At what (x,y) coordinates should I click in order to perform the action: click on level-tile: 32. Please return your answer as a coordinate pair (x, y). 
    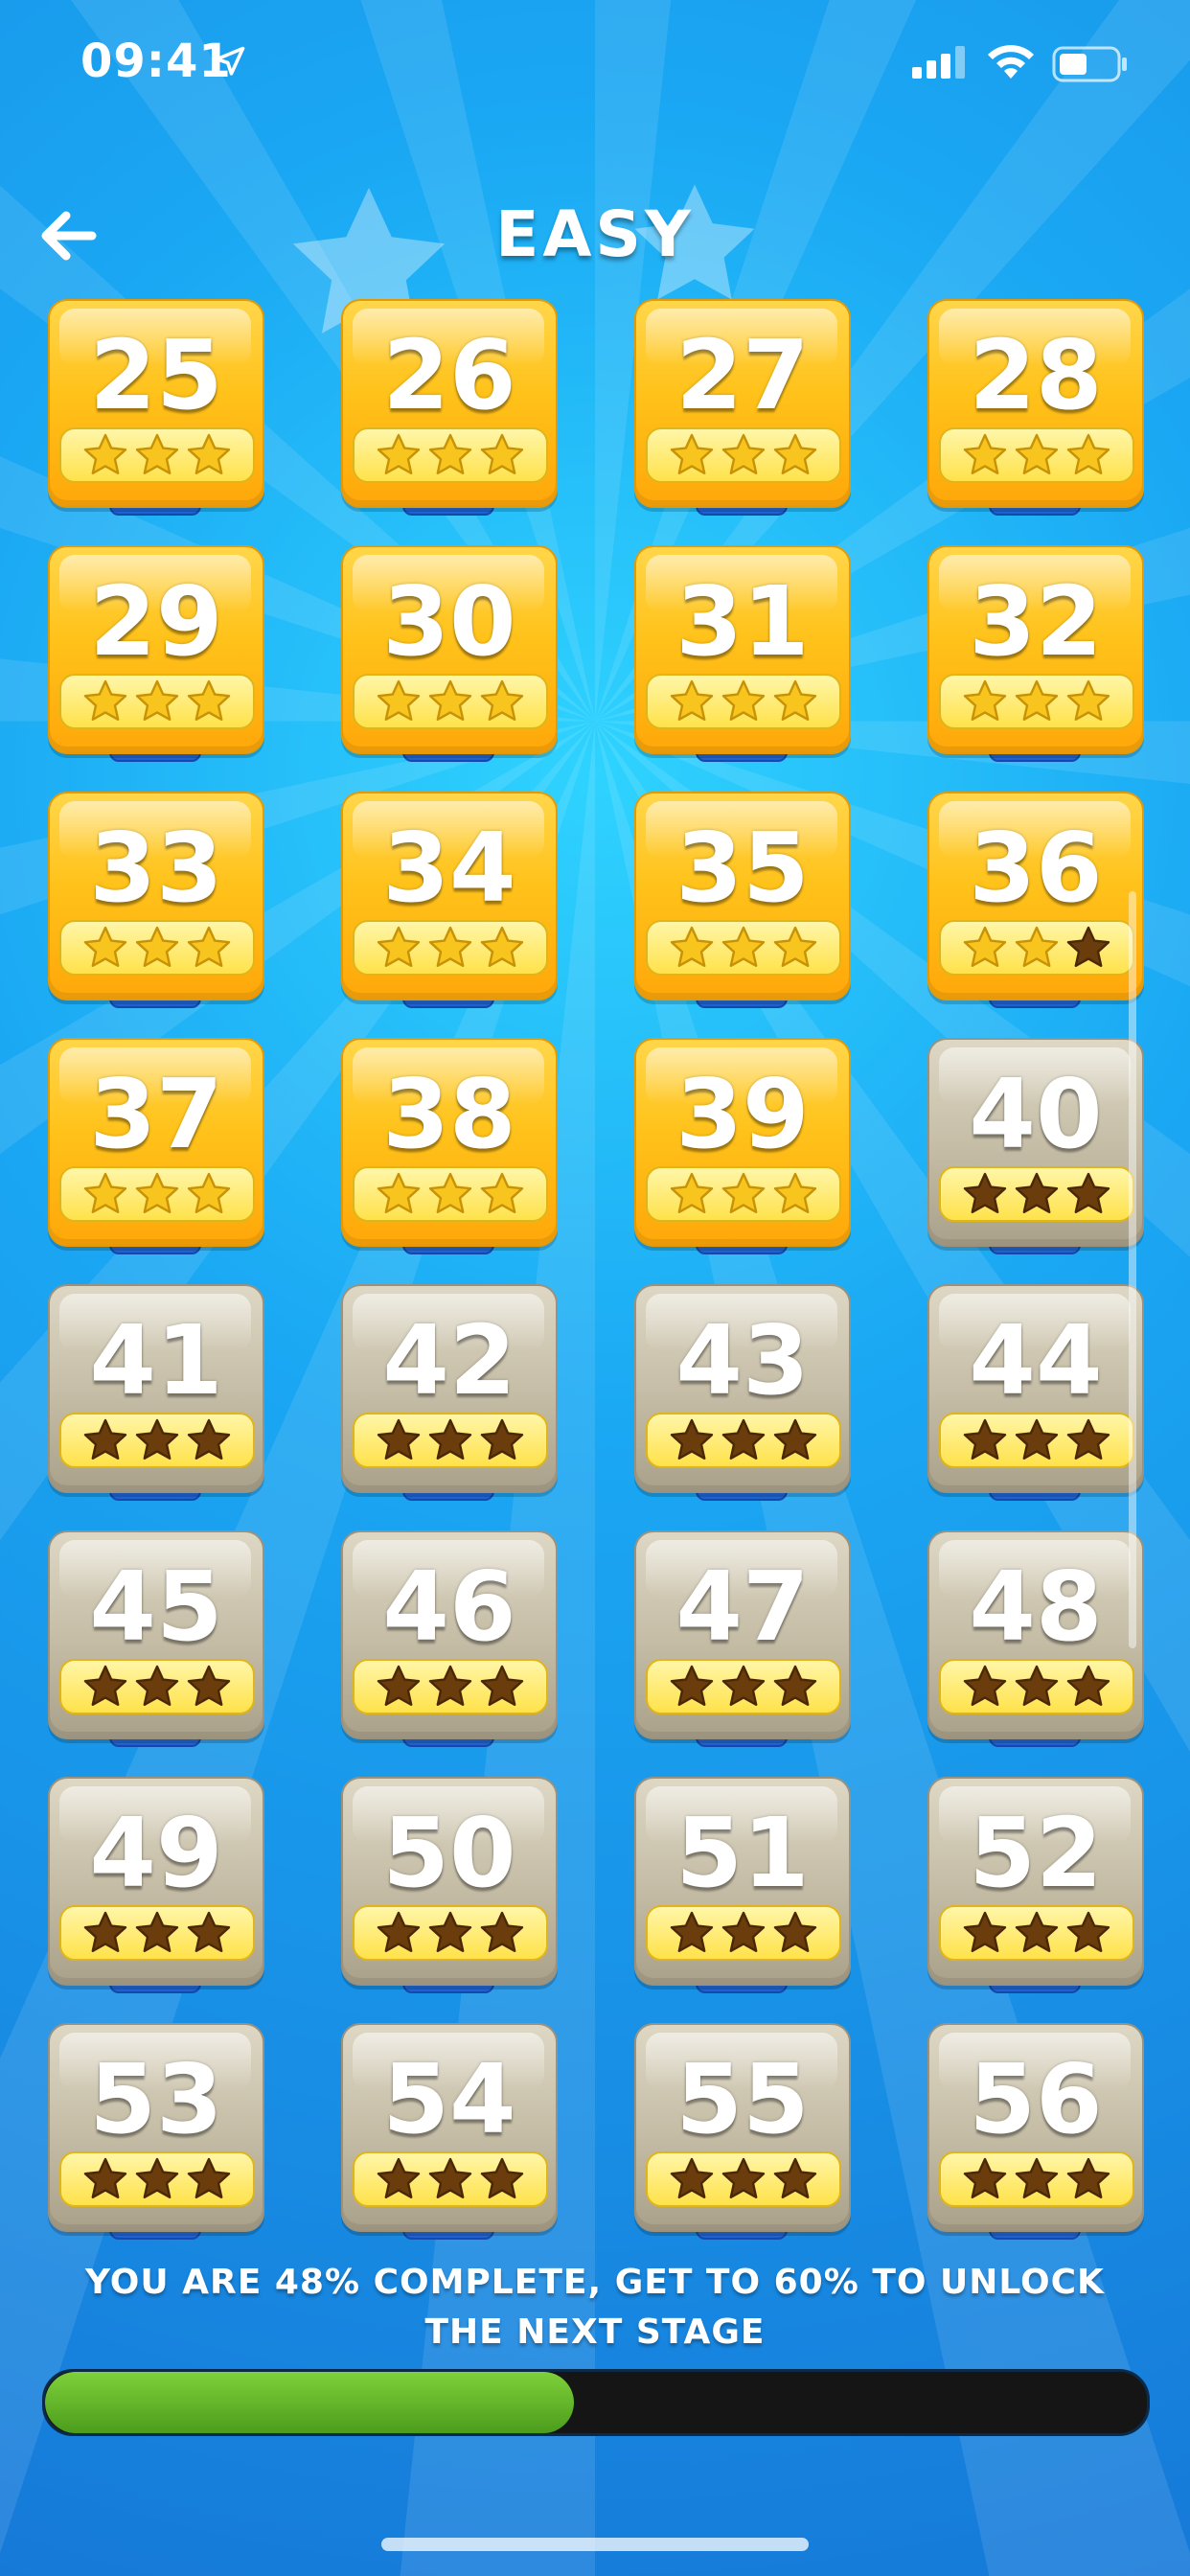
    Looking at the image, I should click on (1036, 653).